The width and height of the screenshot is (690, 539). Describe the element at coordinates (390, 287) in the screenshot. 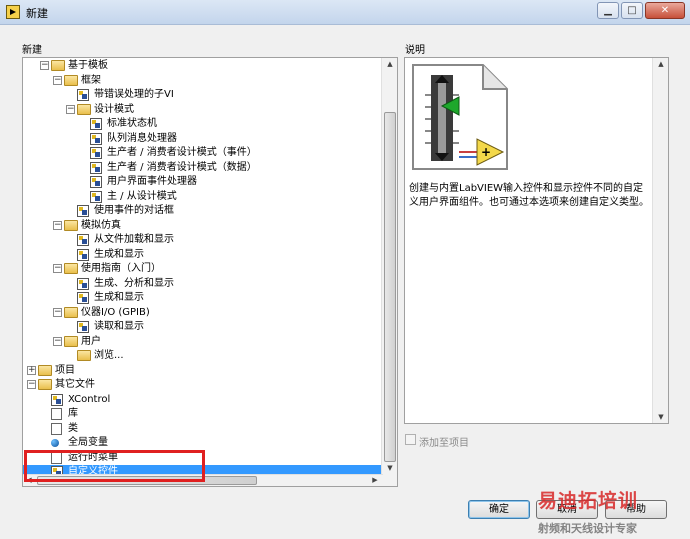

I see `vertical-scroll-thumb` at that location.